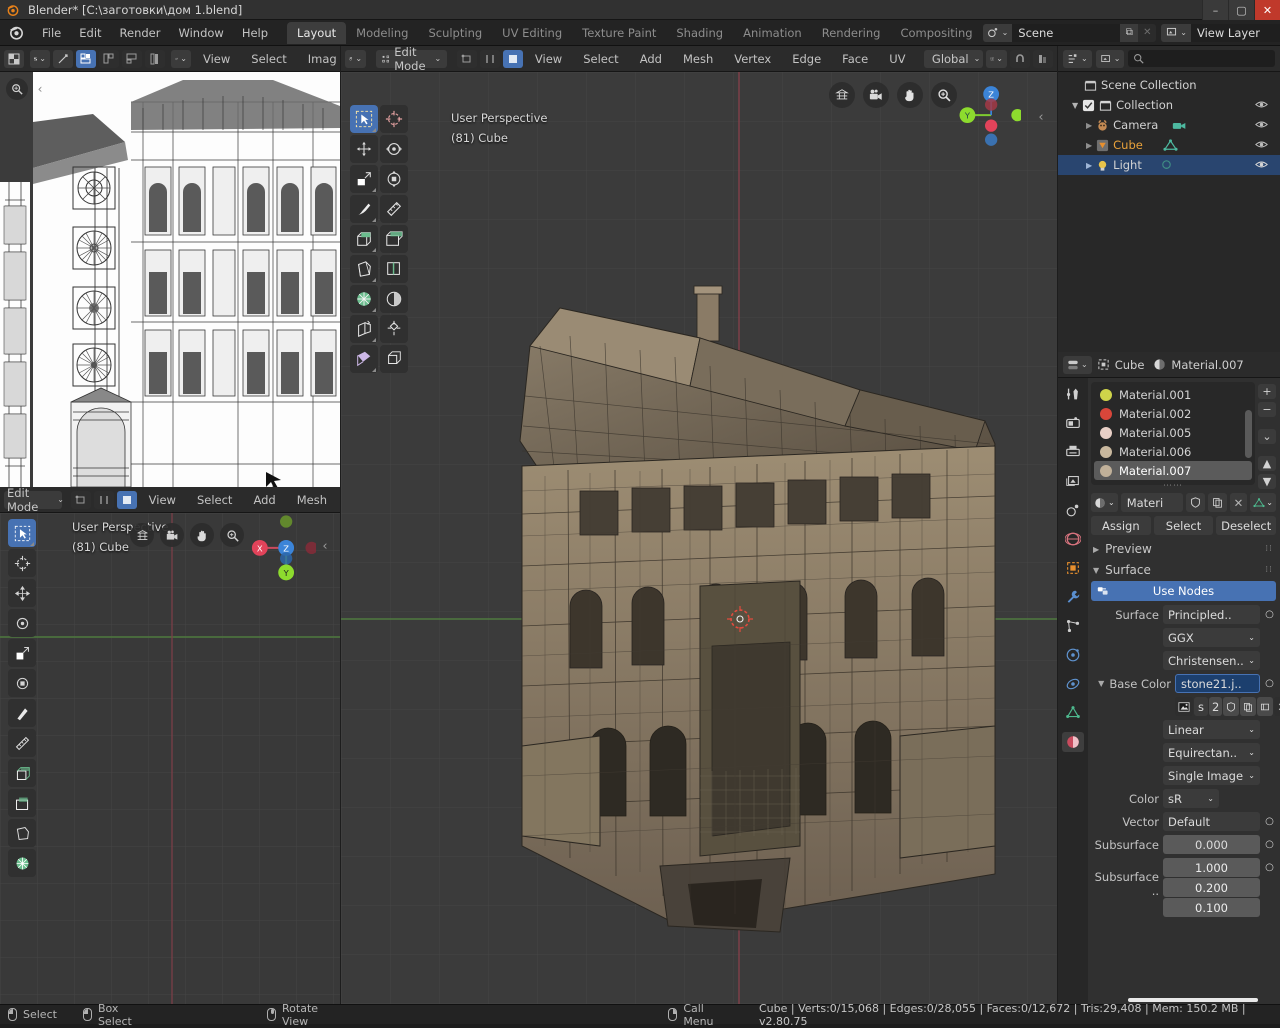  I want to click on tool-inset-faces, so click(394, 239).